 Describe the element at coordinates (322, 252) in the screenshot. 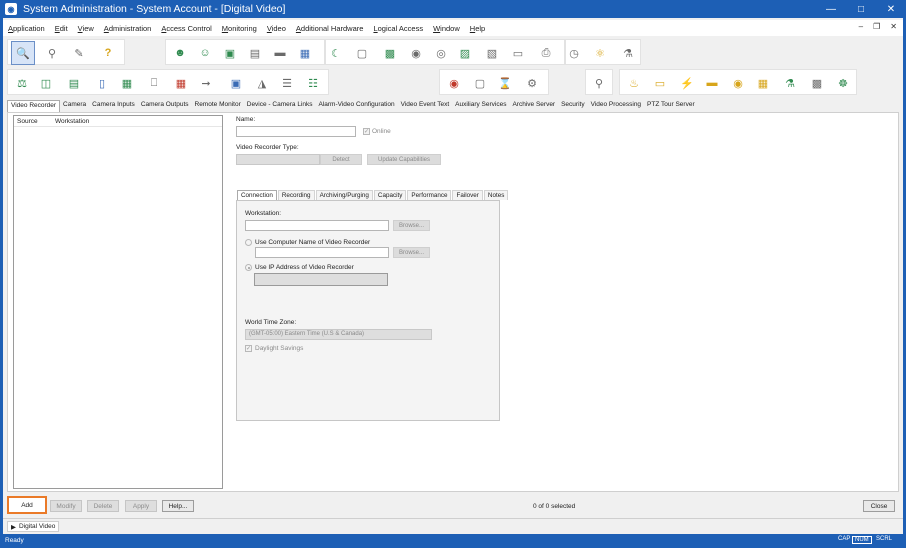

I see `computer-name-input` at that location.